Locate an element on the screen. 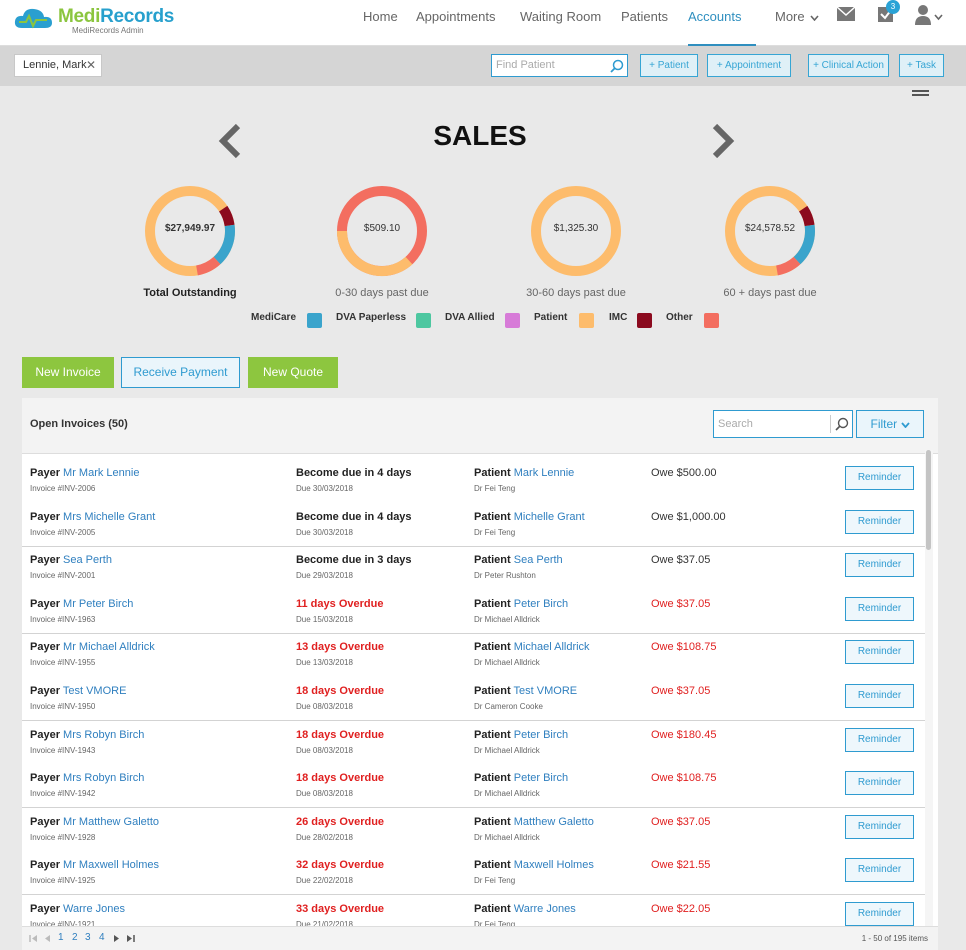 Image resolution: width=966 pixels, height=950 pixels. invoice-number: Invoice #INV-2006 is located at coordinates (62, 488).